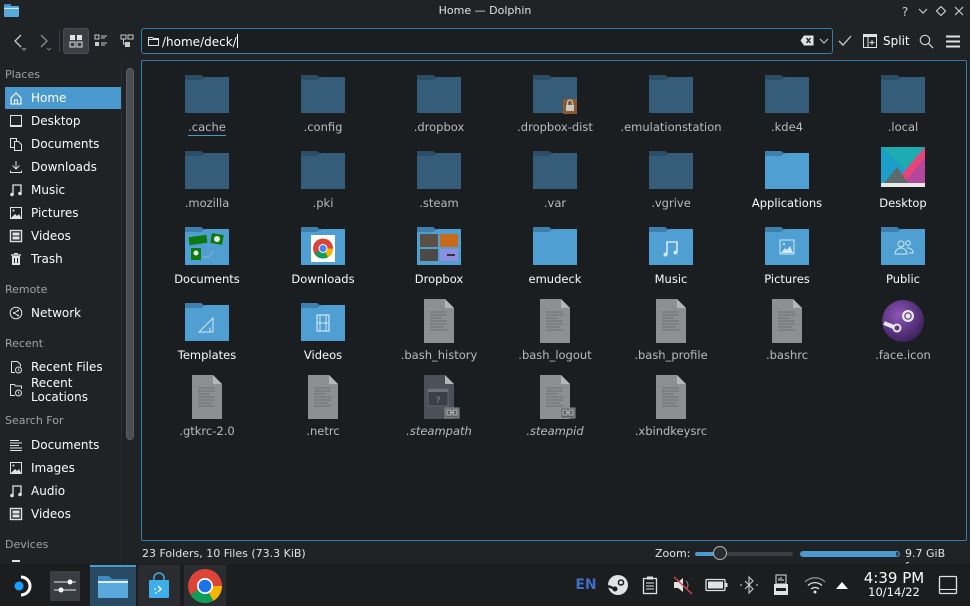 The image size is (970, 606). I want to click on file-name-text: .emulationstation, so click(671, 127).